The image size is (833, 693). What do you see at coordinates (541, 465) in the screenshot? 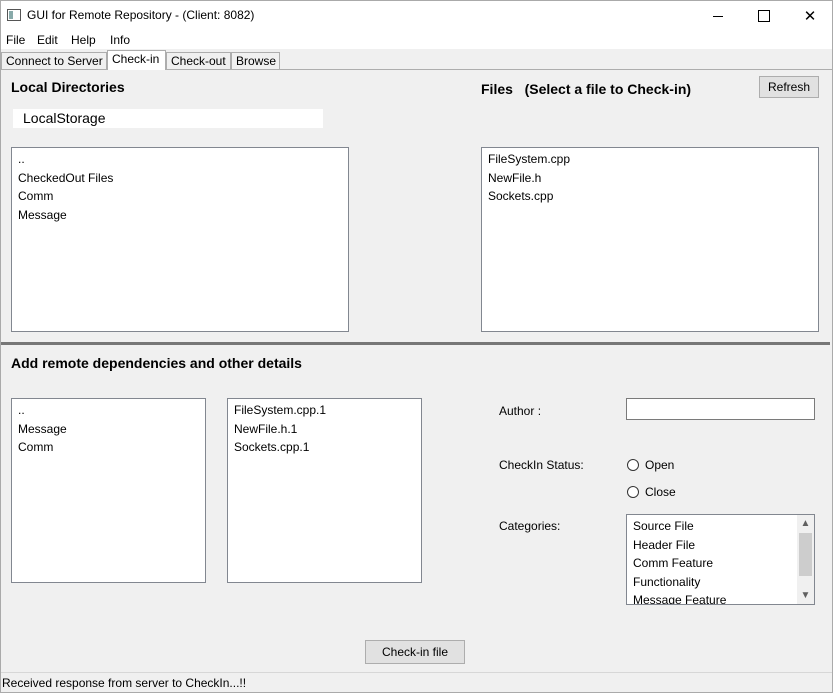
I see `checkin-status-label: CheckIn Status:` at bounding box center [541, 465].